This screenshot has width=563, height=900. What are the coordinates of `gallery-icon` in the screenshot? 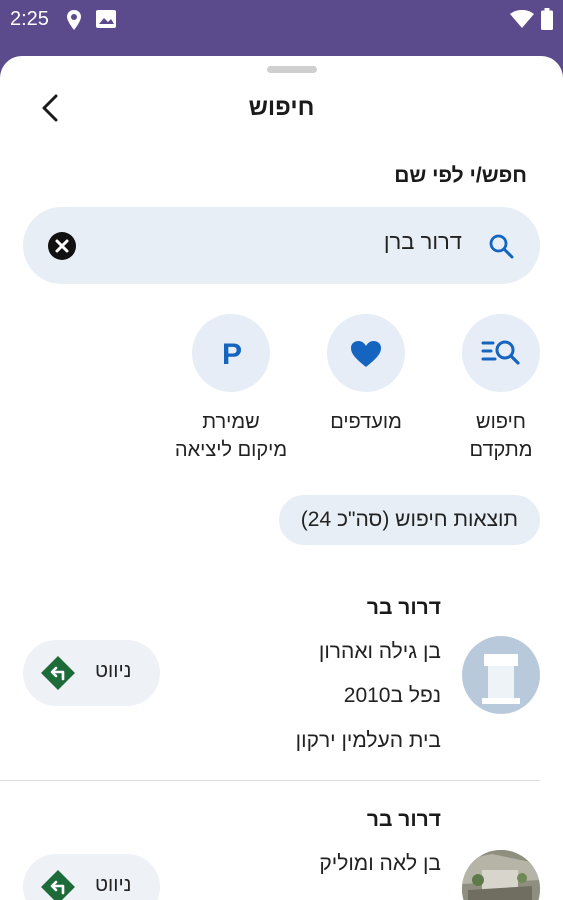 It's located at (106, 19).